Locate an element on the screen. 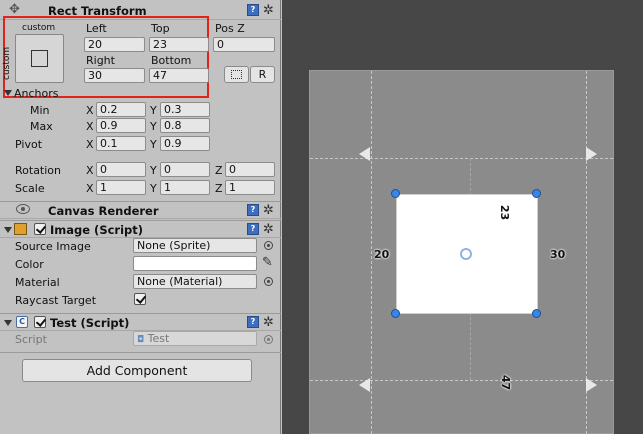 This screenshot has width=643, height=434. top-field: 23 is located at coordinates (179, 44).